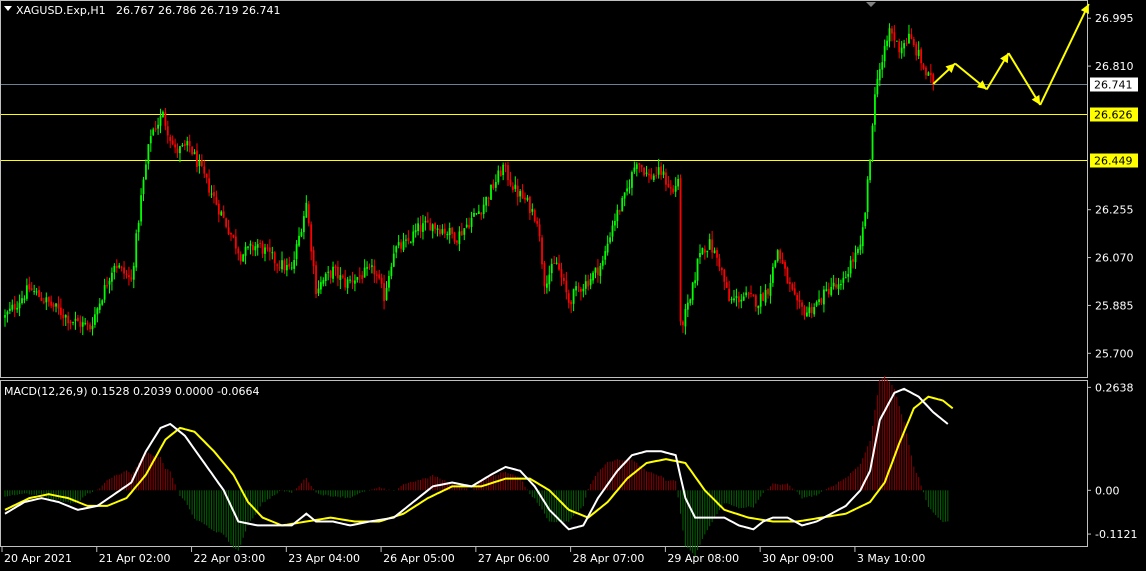 Image resolution: width=1146 pixels, height=571 pixels. Describe the element at coordinates (1114, 18) in the screenshot. I see `price-tick-label: 26.995` at that location.